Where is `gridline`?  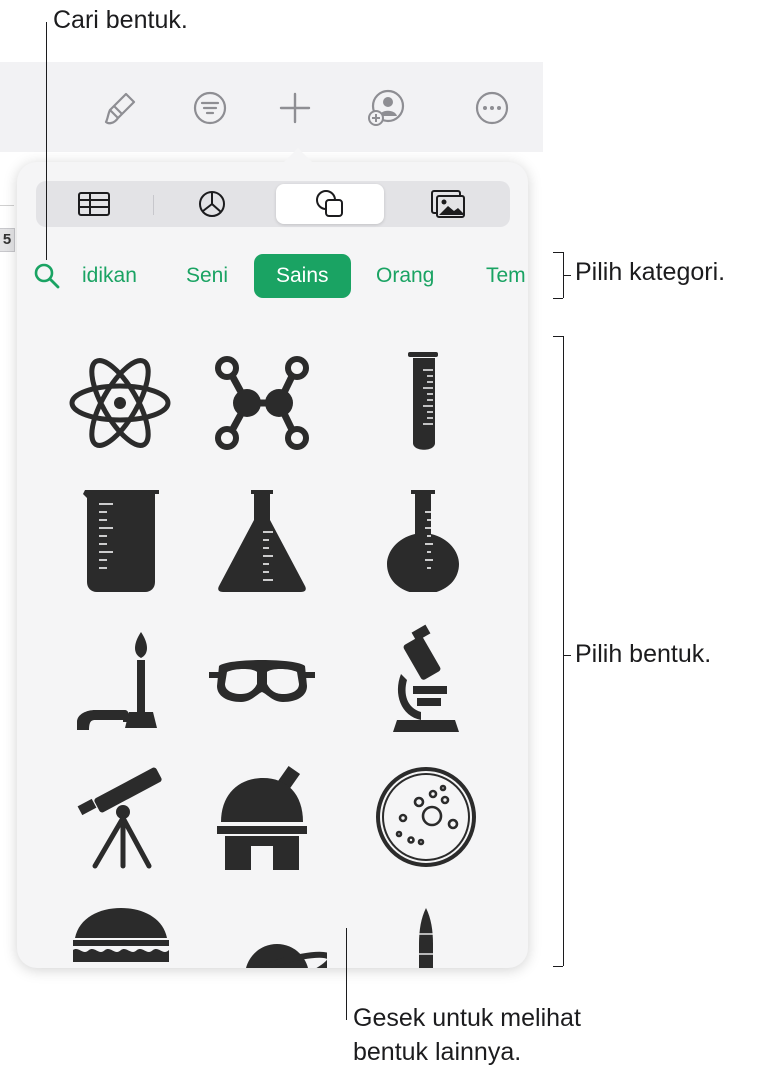
gridline is located at coordinates (7, 205).